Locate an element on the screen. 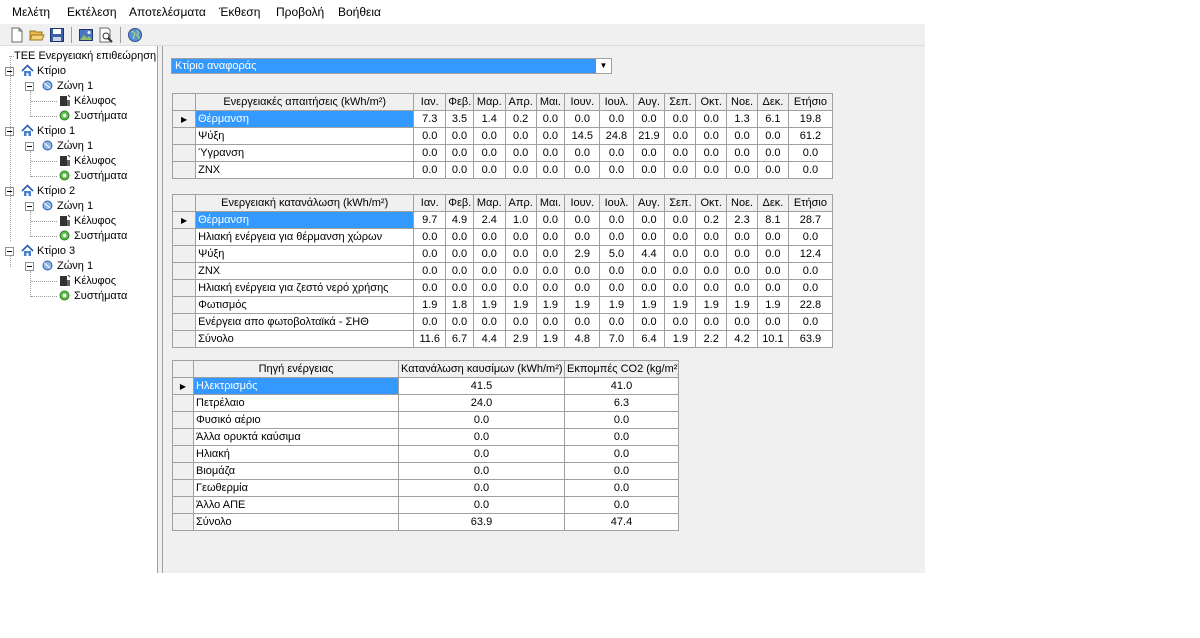  column-header-month: Οκτ. is located at coordinates (711, 203).